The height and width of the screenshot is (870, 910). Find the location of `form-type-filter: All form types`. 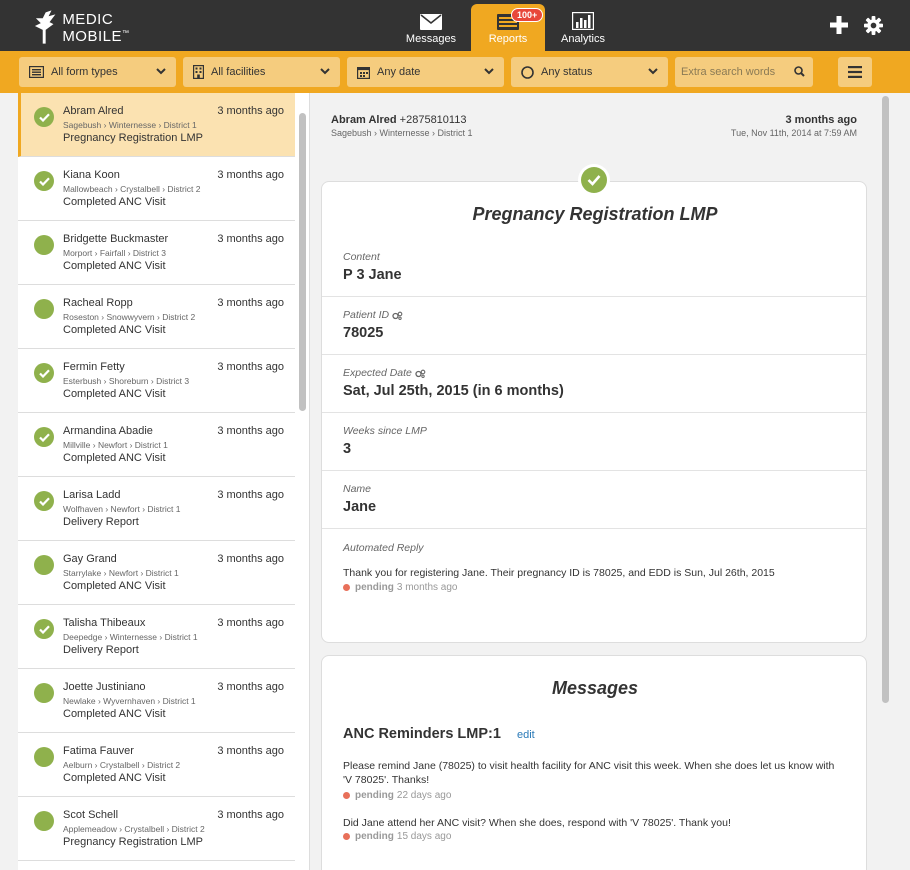

form-type-filter: All form types is located at coordinates (97, 72).